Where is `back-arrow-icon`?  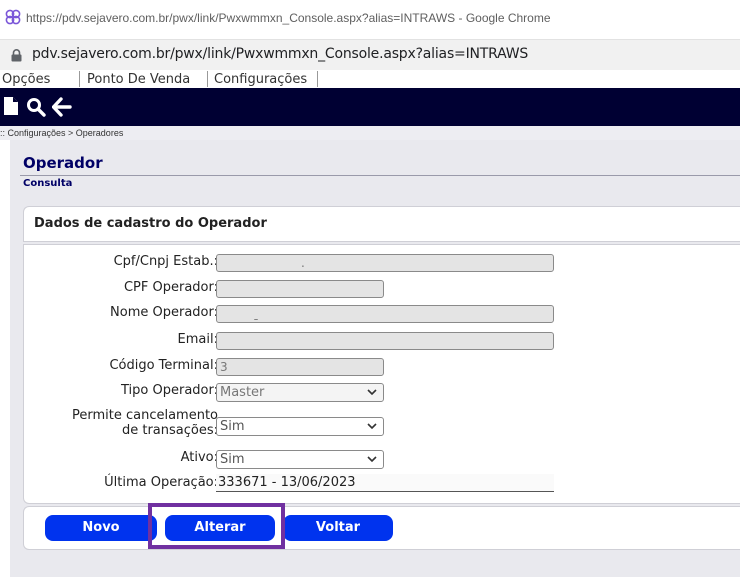 back-arrow-icon is located at coordinates (62, 107).